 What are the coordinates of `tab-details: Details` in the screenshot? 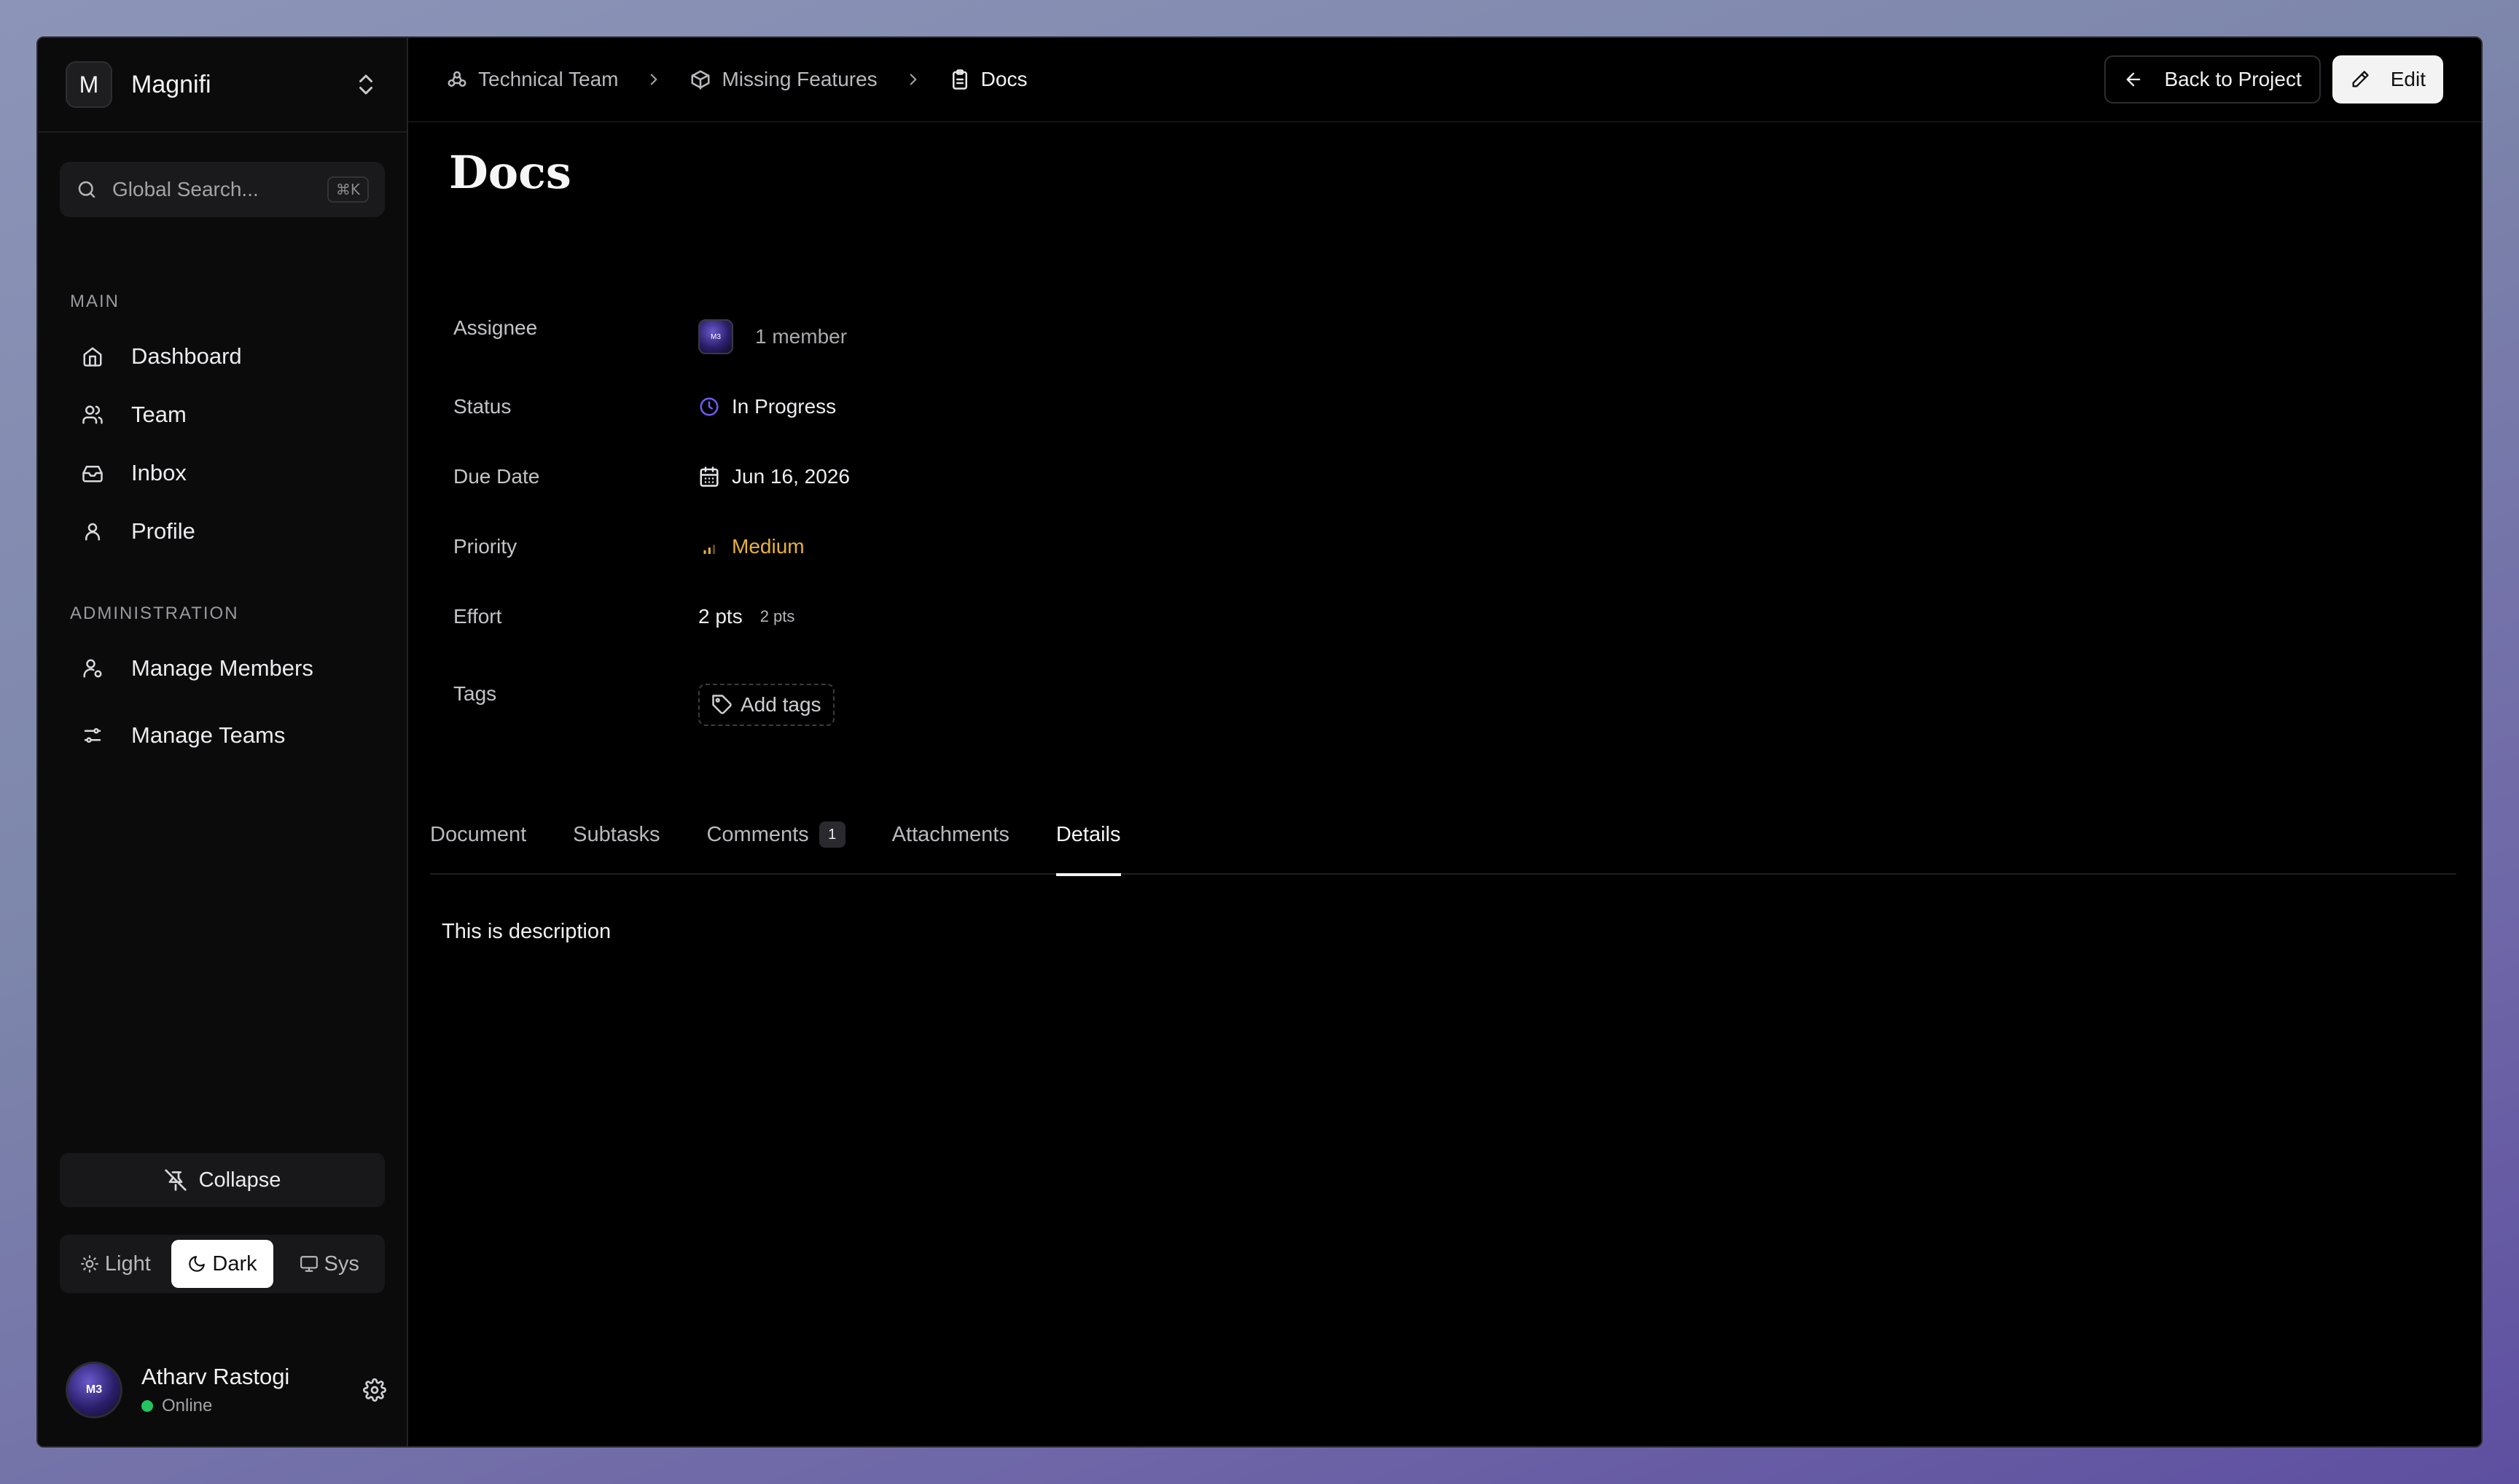 It's located at (1088, 844).